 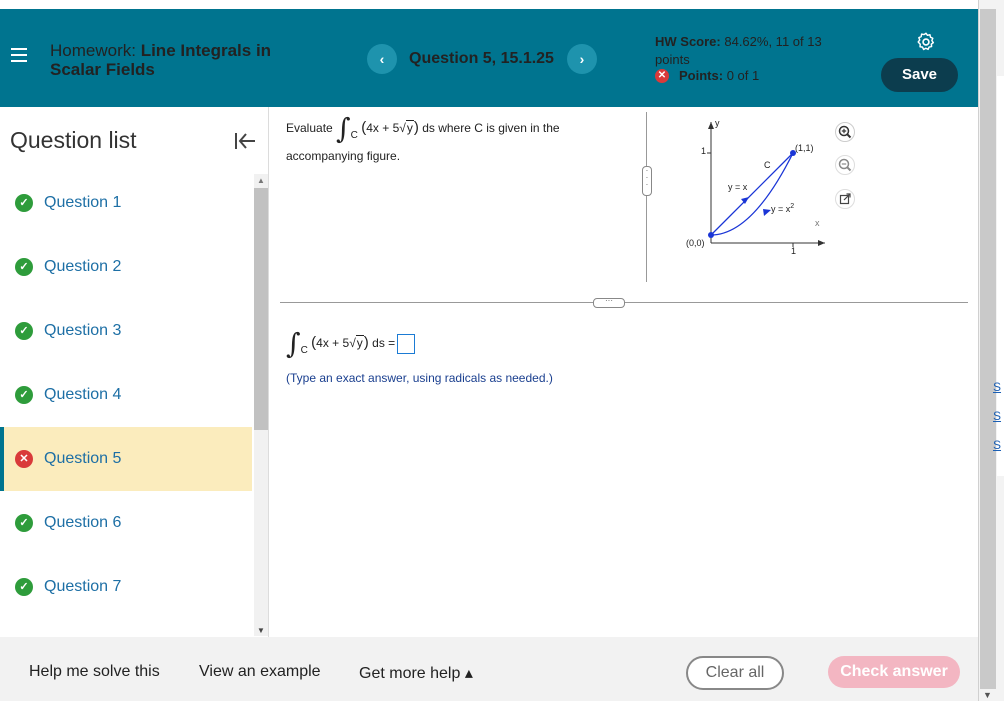 What do you see at coordinates (83, 202) in the screenshot?
I see `sidebar-item-label: Question 1` at bounding box center [83, 202].